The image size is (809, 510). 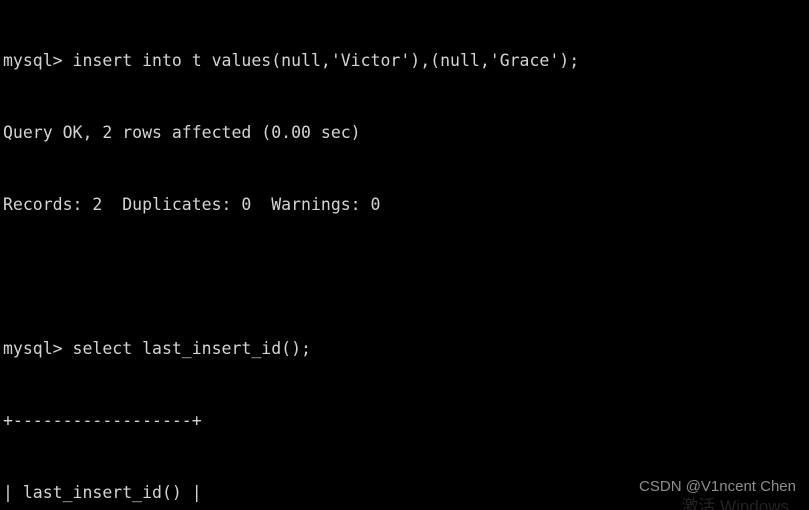 I want to click on windows-activation-watermark: 激活 Windows, so click(x=735, y=503).